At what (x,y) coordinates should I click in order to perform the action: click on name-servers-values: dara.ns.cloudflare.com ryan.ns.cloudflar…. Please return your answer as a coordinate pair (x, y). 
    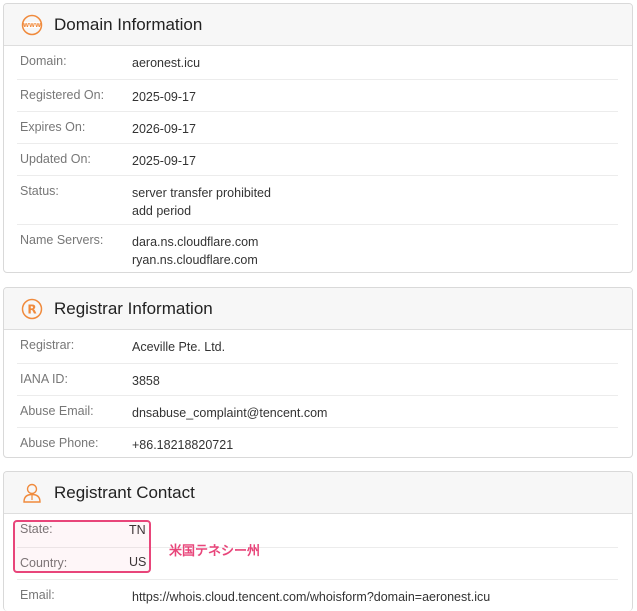
    Looking at the image, I should click on (195, 251).